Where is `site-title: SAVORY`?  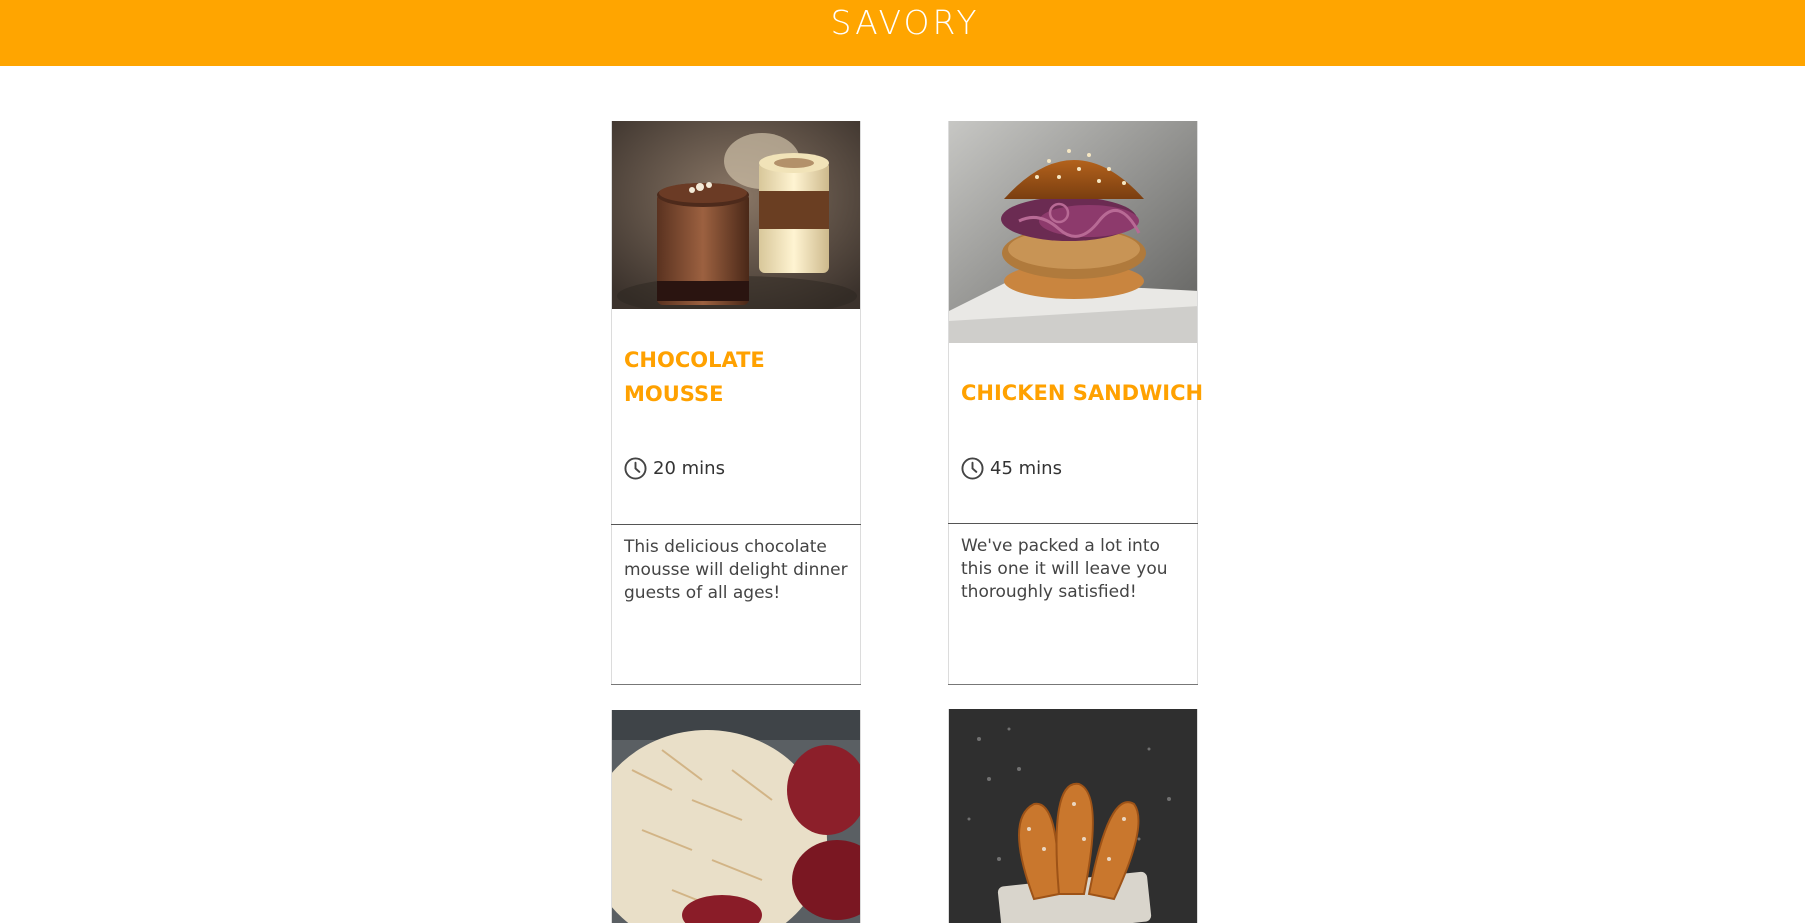 site-title: SAVORY is located at coordinates (905, 22).